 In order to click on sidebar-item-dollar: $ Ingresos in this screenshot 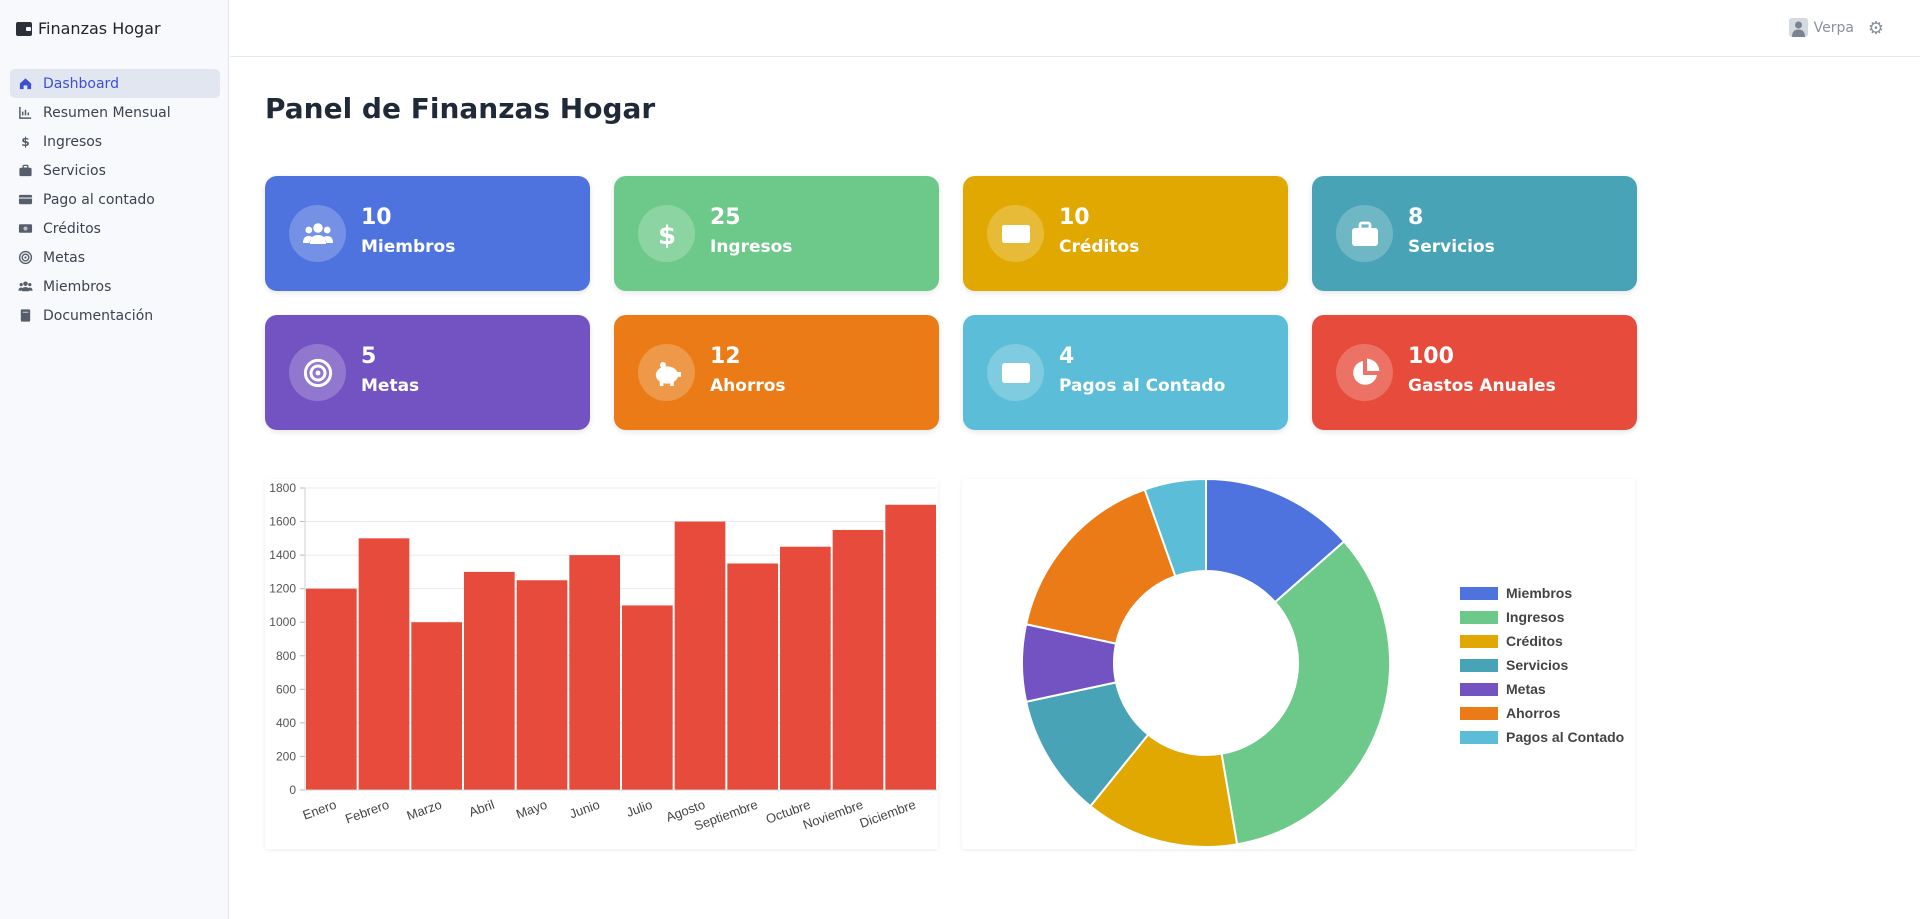, I will do `click(115, 141)`.